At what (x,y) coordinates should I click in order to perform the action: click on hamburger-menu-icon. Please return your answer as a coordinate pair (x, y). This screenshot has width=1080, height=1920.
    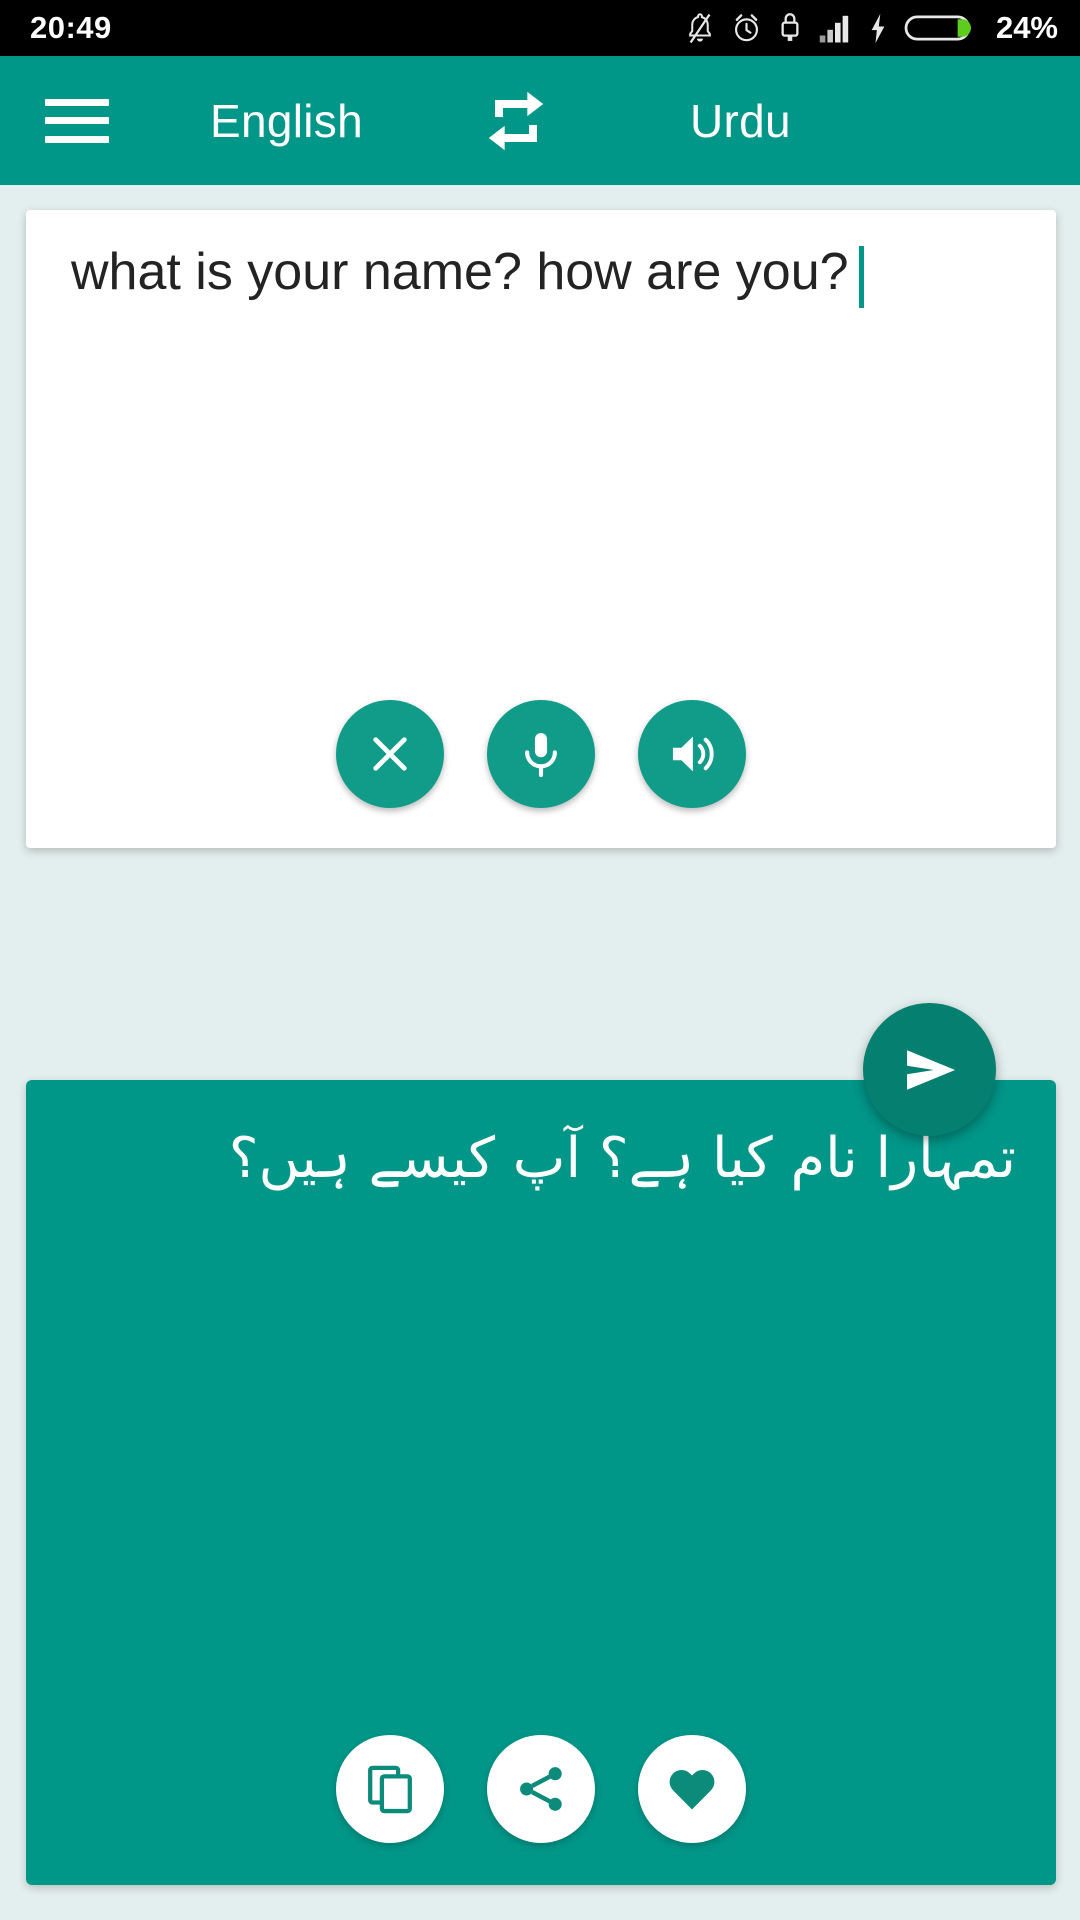
    Looking at the image, I should click on (77, 120).